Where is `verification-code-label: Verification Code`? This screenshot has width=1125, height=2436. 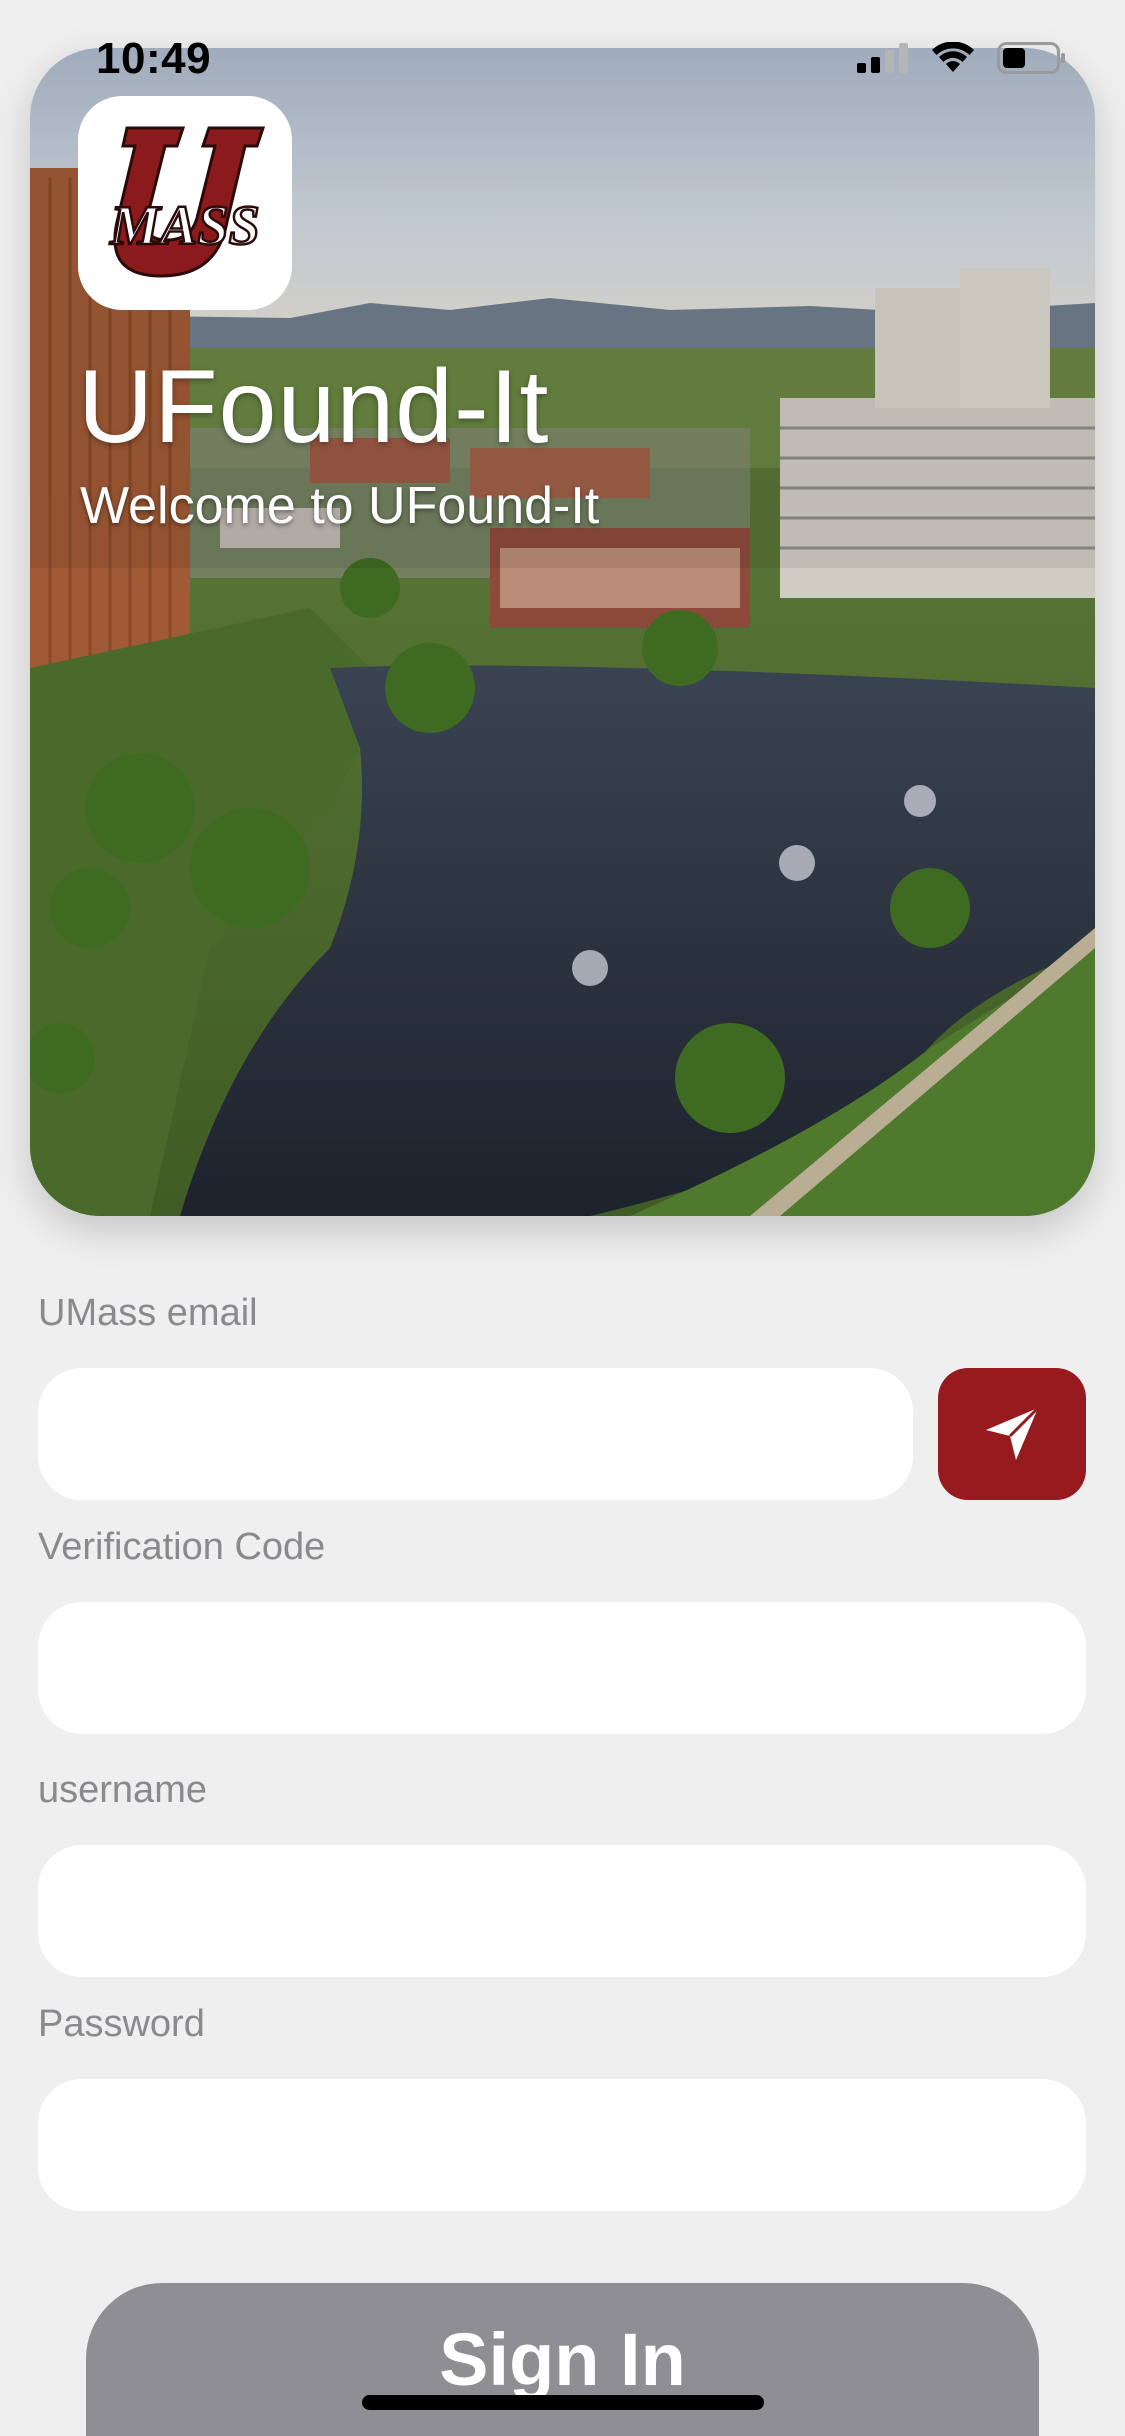
verification-code-label: Verification Code is located at coordinates (182, 1547).